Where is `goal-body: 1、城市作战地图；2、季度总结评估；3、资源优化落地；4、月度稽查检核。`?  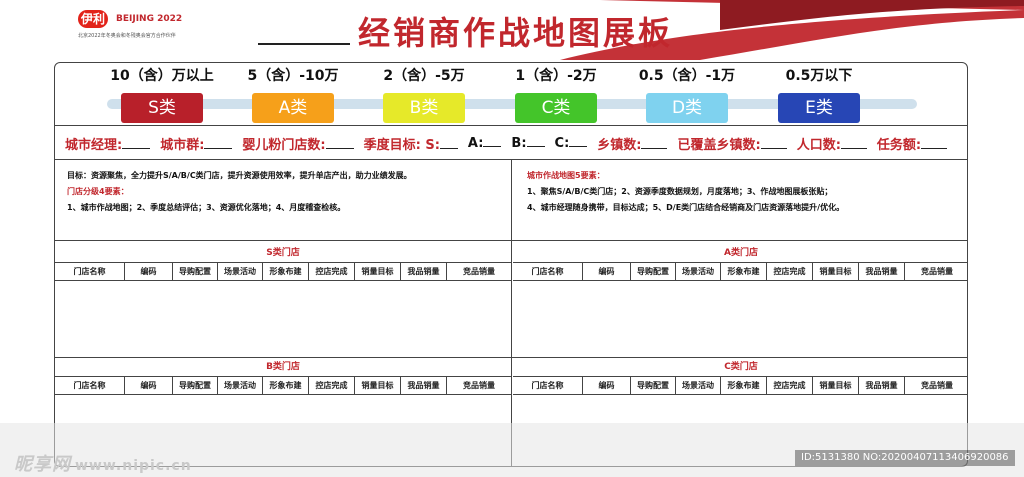 goal-body: 1、城市作战地图；2、季度总结评估；3、资源优化落地；4、月度稽查检核。 is located at coordinates (206, 207).